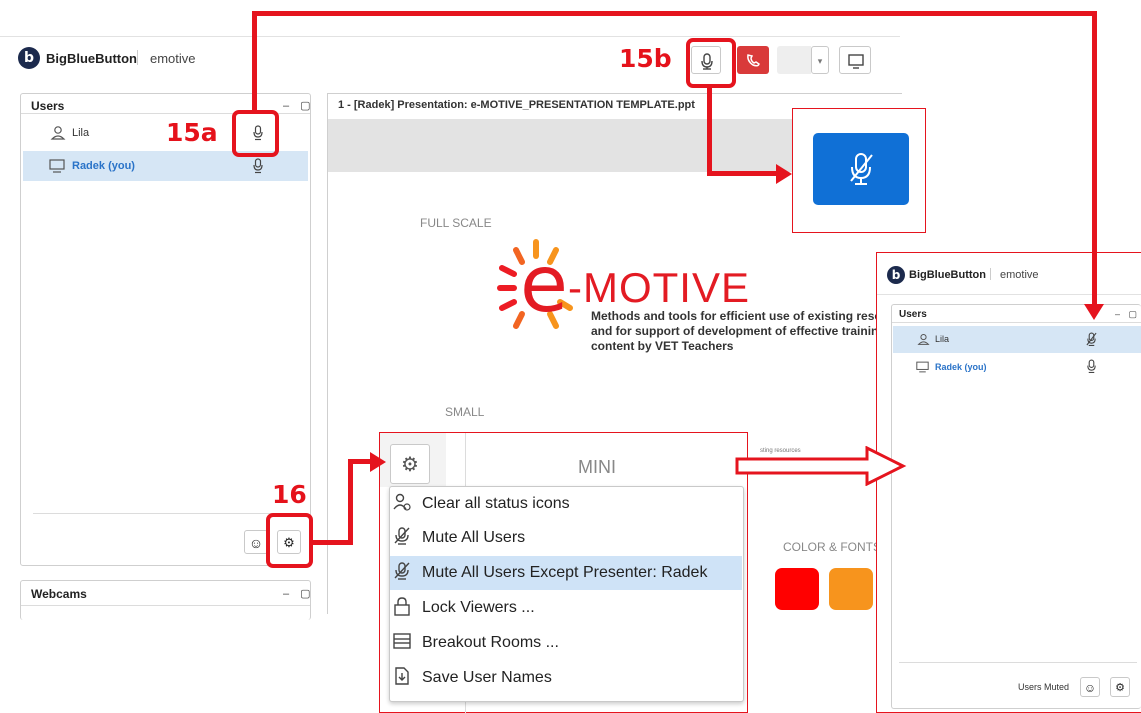 Image resolution: width=1141 pixels, height=713 pixels. I want to click on callout-label-15b: 15b, so click(645, 58).